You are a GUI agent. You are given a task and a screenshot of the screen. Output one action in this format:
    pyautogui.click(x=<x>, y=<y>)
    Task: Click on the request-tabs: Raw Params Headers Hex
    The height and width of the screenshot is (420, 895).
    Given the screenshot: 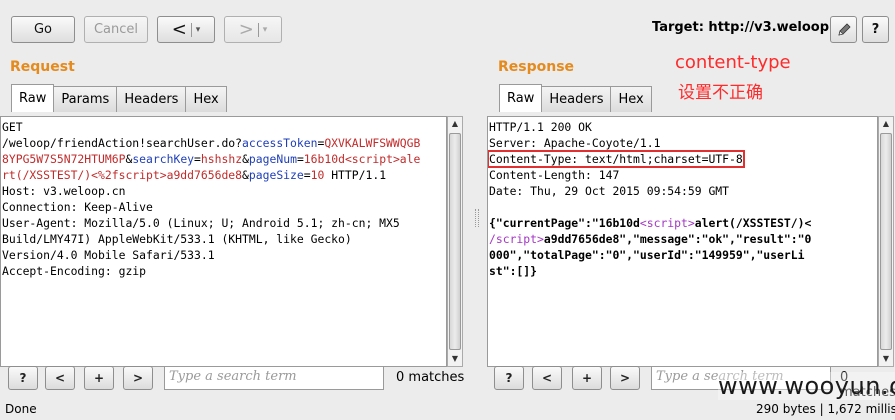 What is the action you would take?
    pyautogui.click(x=119, y=98)
    